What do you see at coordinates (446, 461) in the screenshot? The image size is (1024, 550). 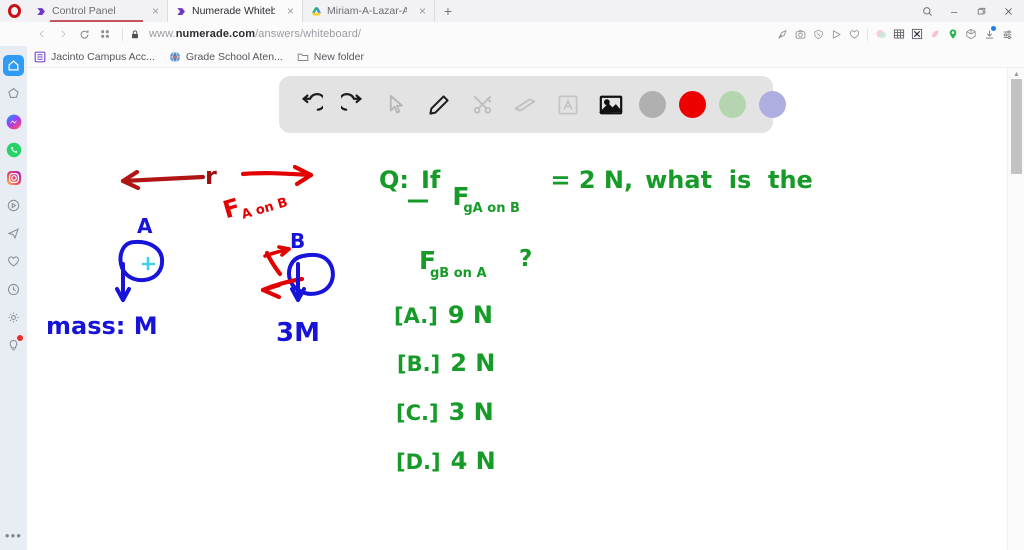 I see `answer-choice-d: [D.] 4 N` at bounding box center [446, 461].